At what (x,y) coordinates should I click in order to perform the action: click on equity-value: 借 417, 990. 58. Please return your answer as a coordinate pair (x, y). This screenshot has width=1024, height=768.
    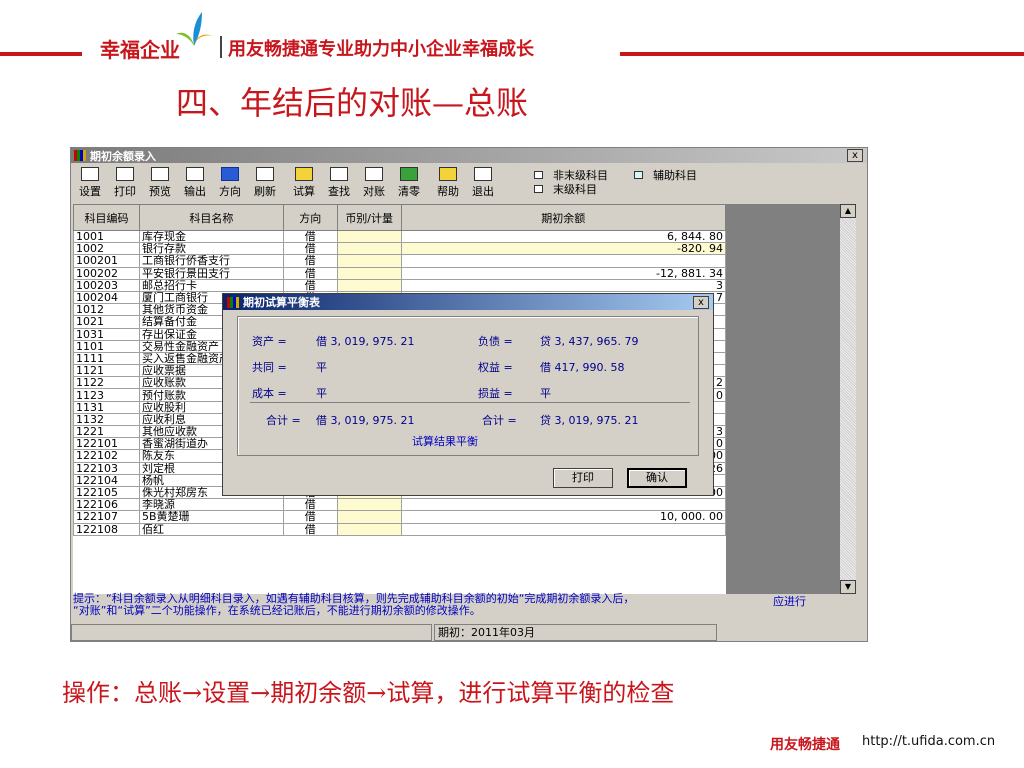
    Looking at the image, I should click on (582, 367).